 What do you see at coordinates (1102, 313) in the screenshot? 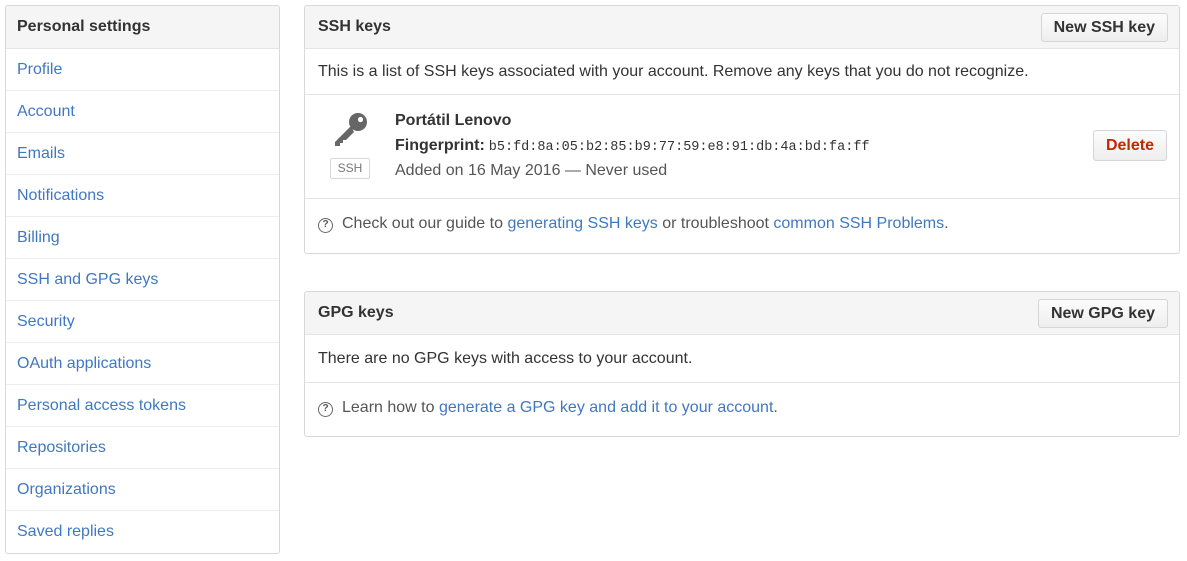
I see `new-gpg-key-button: New GPG key` at bounding box center [1102, 313].